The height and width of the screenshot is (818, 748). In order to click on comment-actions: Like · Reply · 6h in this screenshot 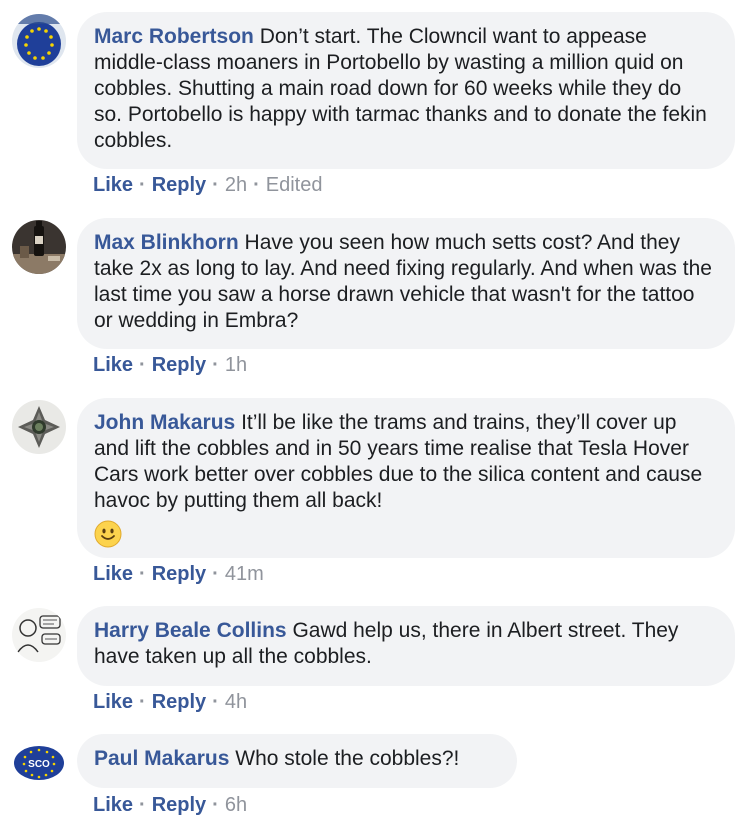, I will do `click(170, 805)`.